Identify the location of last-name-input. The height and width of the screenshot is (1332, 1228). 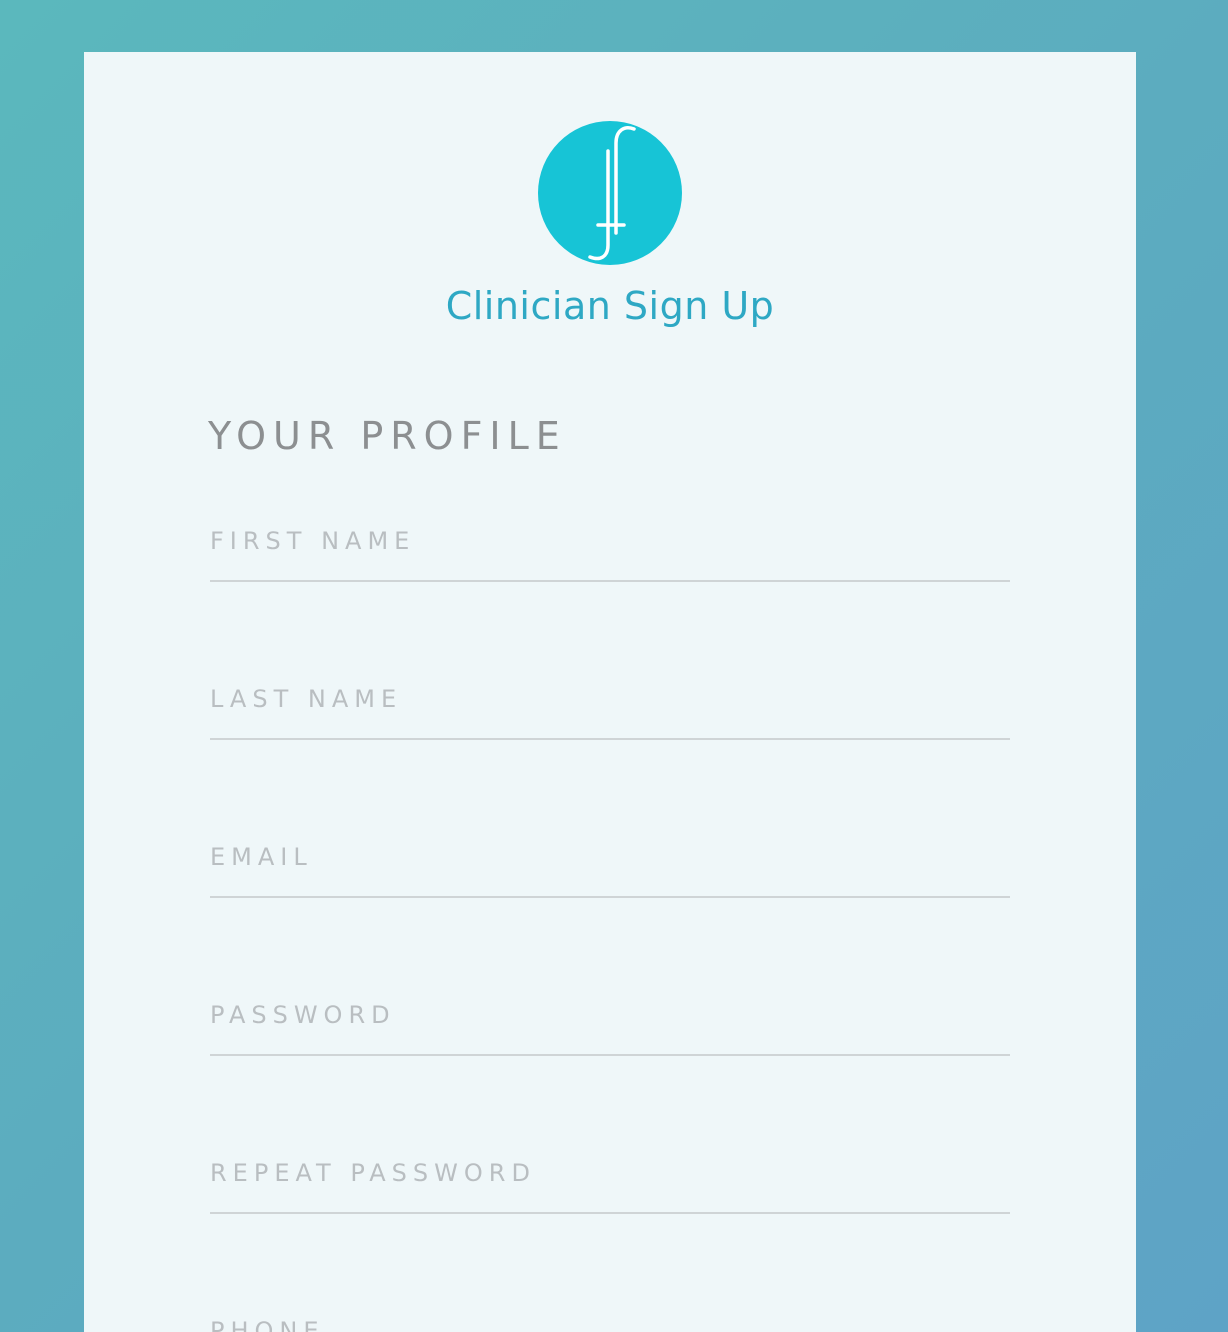
(610, 700).